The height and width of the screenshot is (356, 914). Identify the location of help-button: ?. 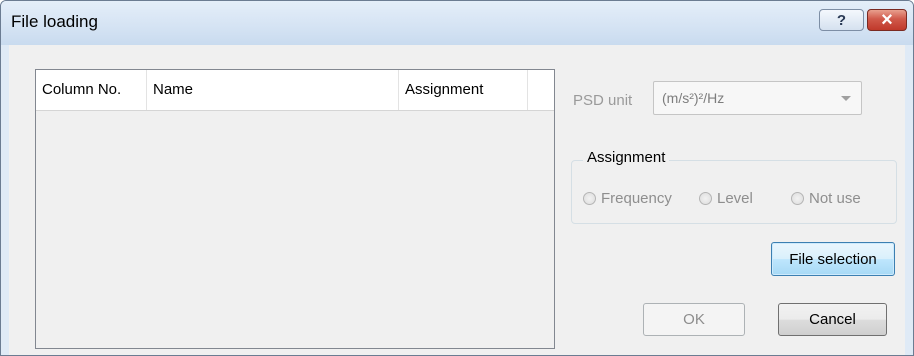
(841, 20).